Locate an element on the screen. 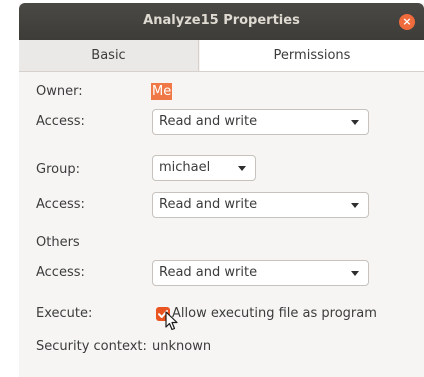  others-access-value: Read and write is located at coordinates (208, 272).